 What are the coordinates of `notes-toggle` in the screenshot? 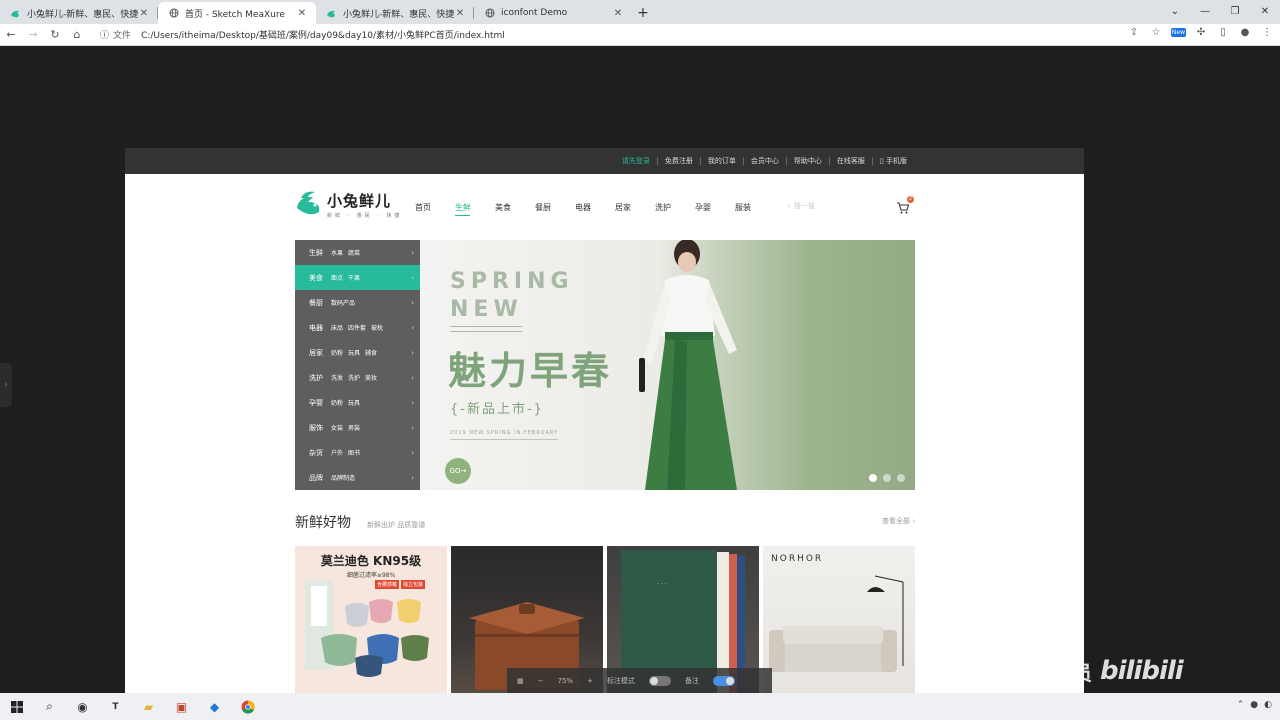 It's located at (723, 680).